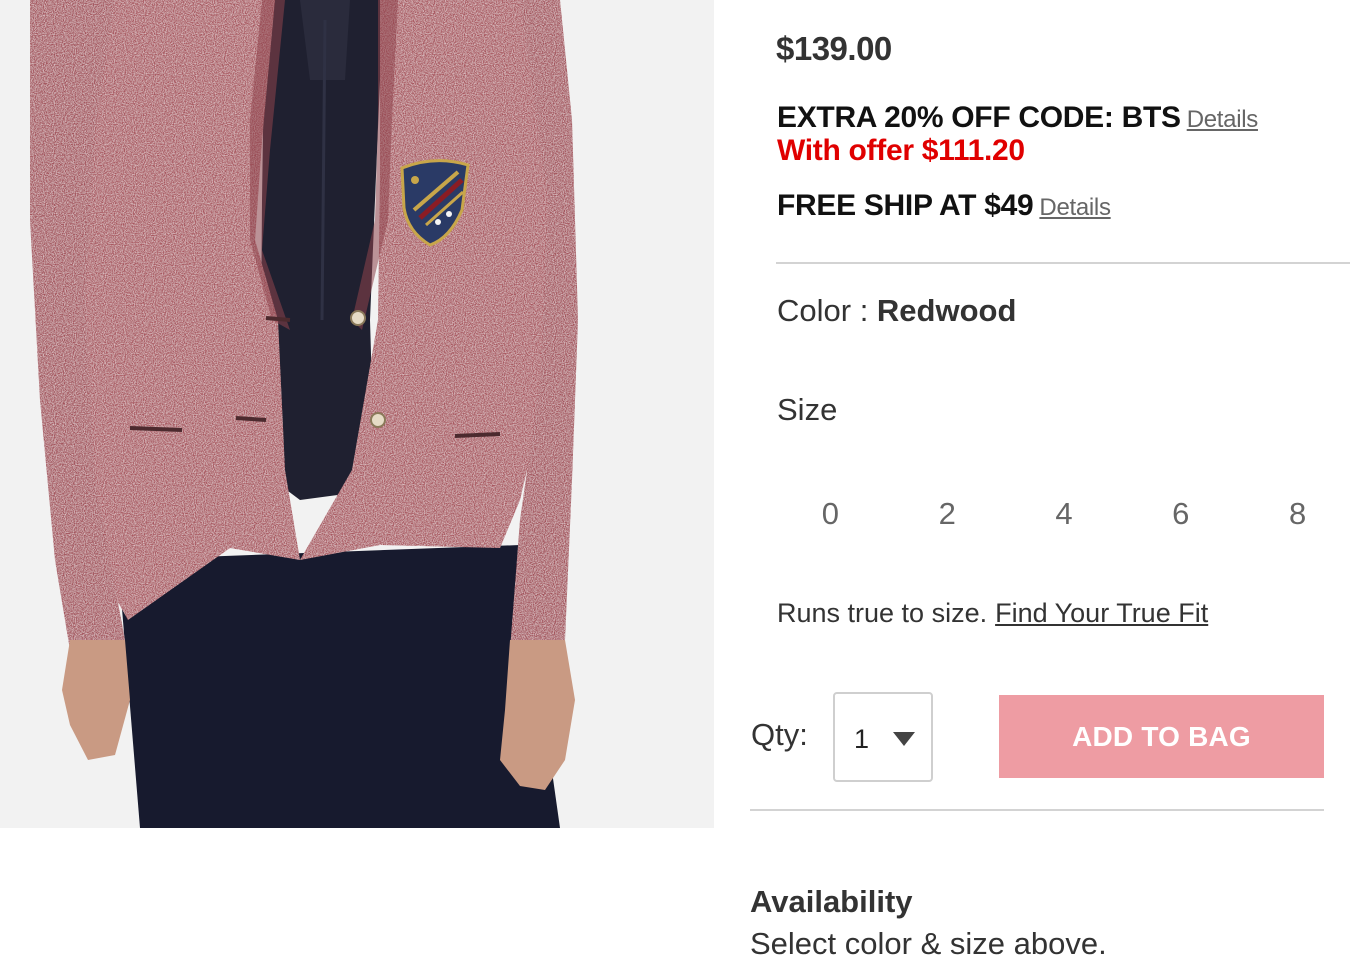 The image size is (1350, 964). I want to click on qty-value: 1, so click(862, 739).